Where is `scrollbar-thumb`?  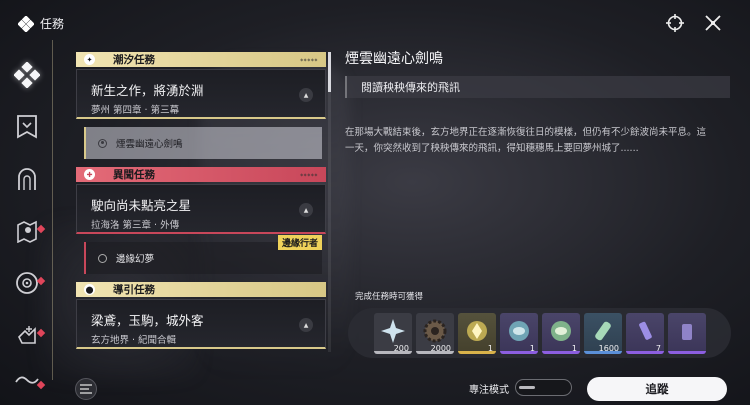 scrollbar-thumb is located at coordinates (329, 72).